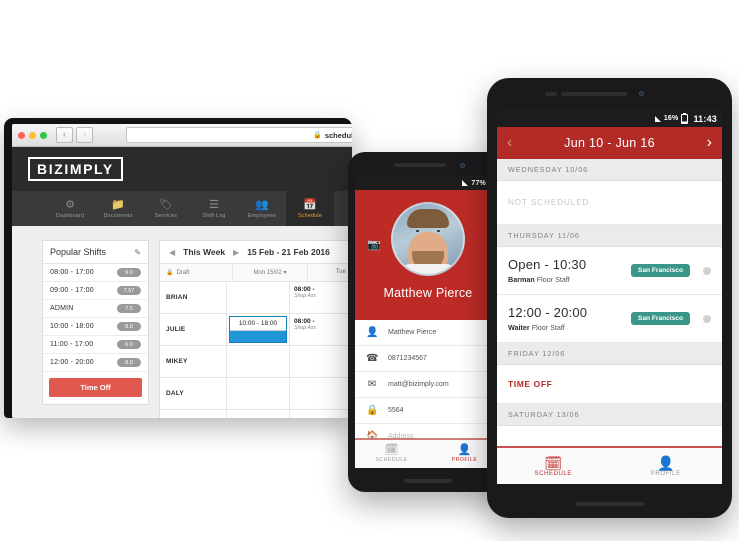 The image size is (739, 541). I want to click on popular-shift-row: 12:00 - 20:00 8.0, so click(95, 363).